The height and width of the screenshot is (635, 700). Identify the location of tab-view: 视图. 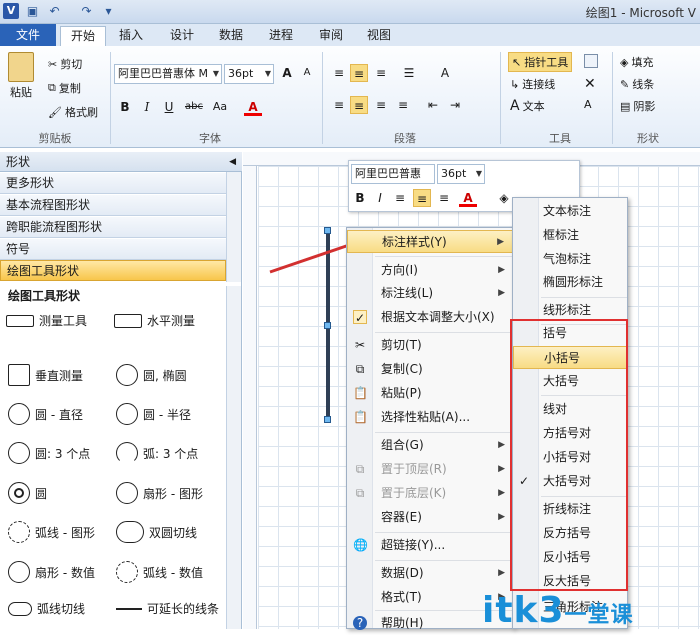
(379, 36).